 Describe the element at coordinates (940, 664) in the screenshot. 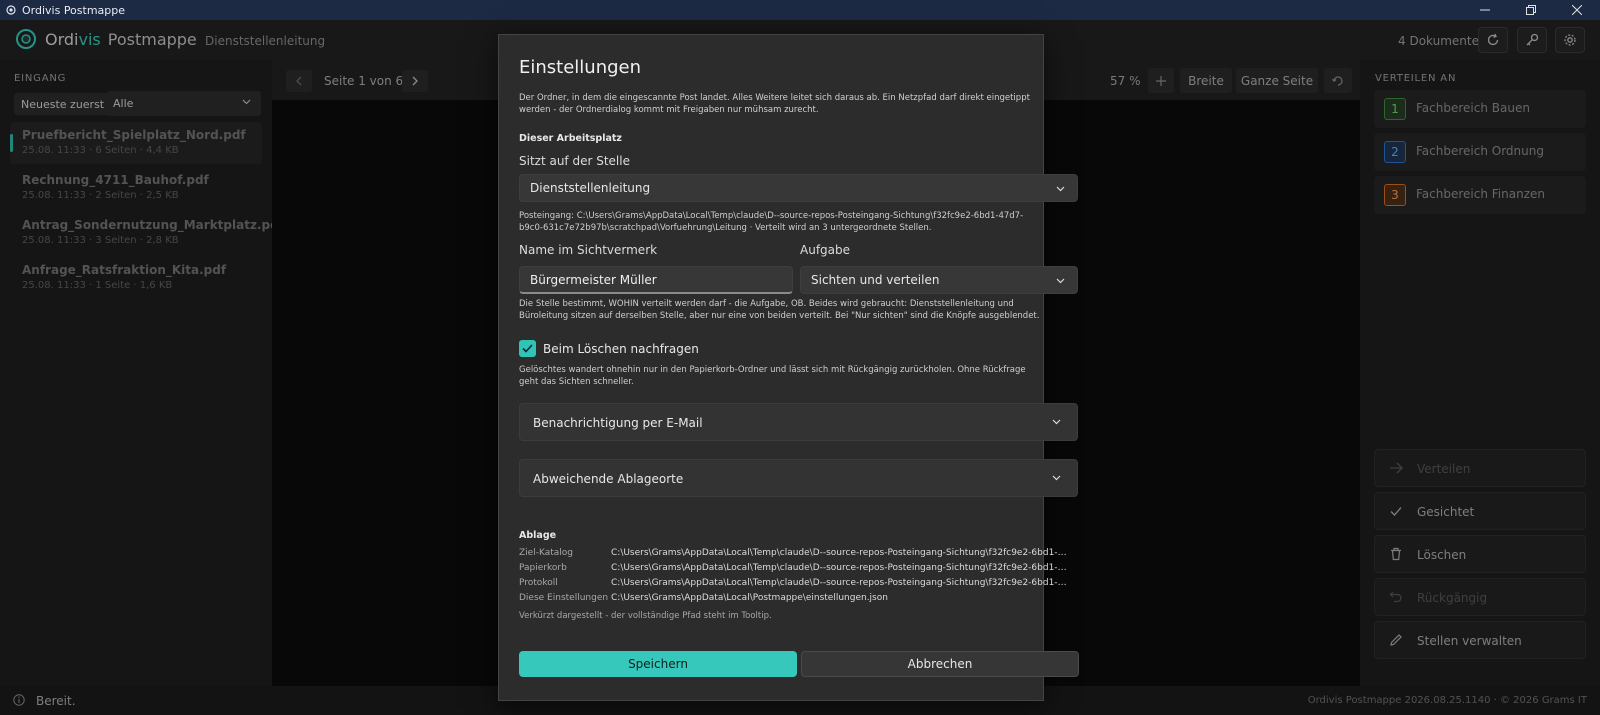

I see `cancel-button: Abbrechen` at that location.